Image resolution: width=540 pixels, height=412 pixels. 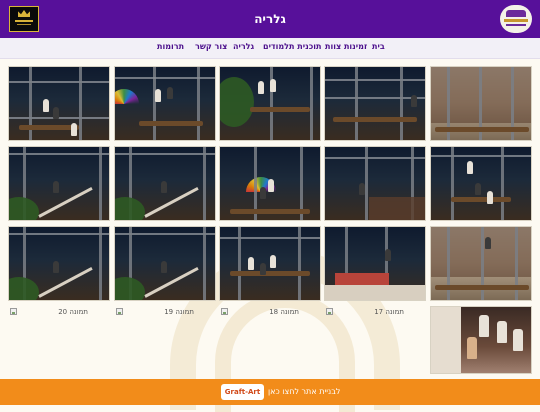 I want to click on site-logo-left, so click(x=24, y=19).